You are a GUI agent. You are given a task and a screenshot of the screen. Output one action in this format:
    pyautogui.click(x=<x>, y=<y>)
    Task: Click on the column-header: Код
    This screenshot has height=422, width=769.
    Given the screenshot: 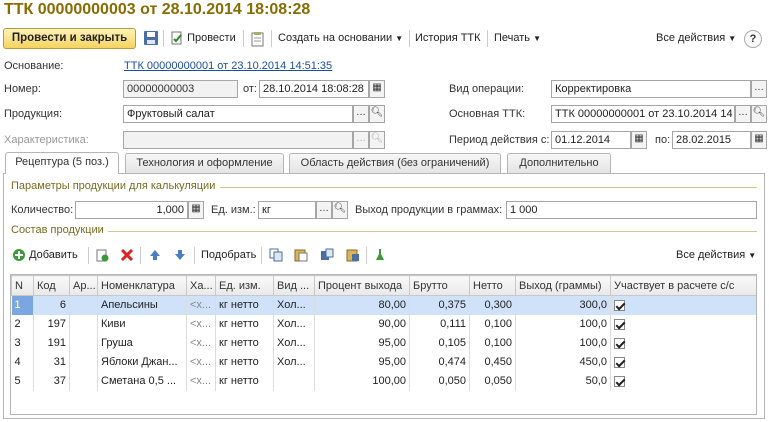 What is the action you would take?
    pyautogui.click(x=51, y=285)
    